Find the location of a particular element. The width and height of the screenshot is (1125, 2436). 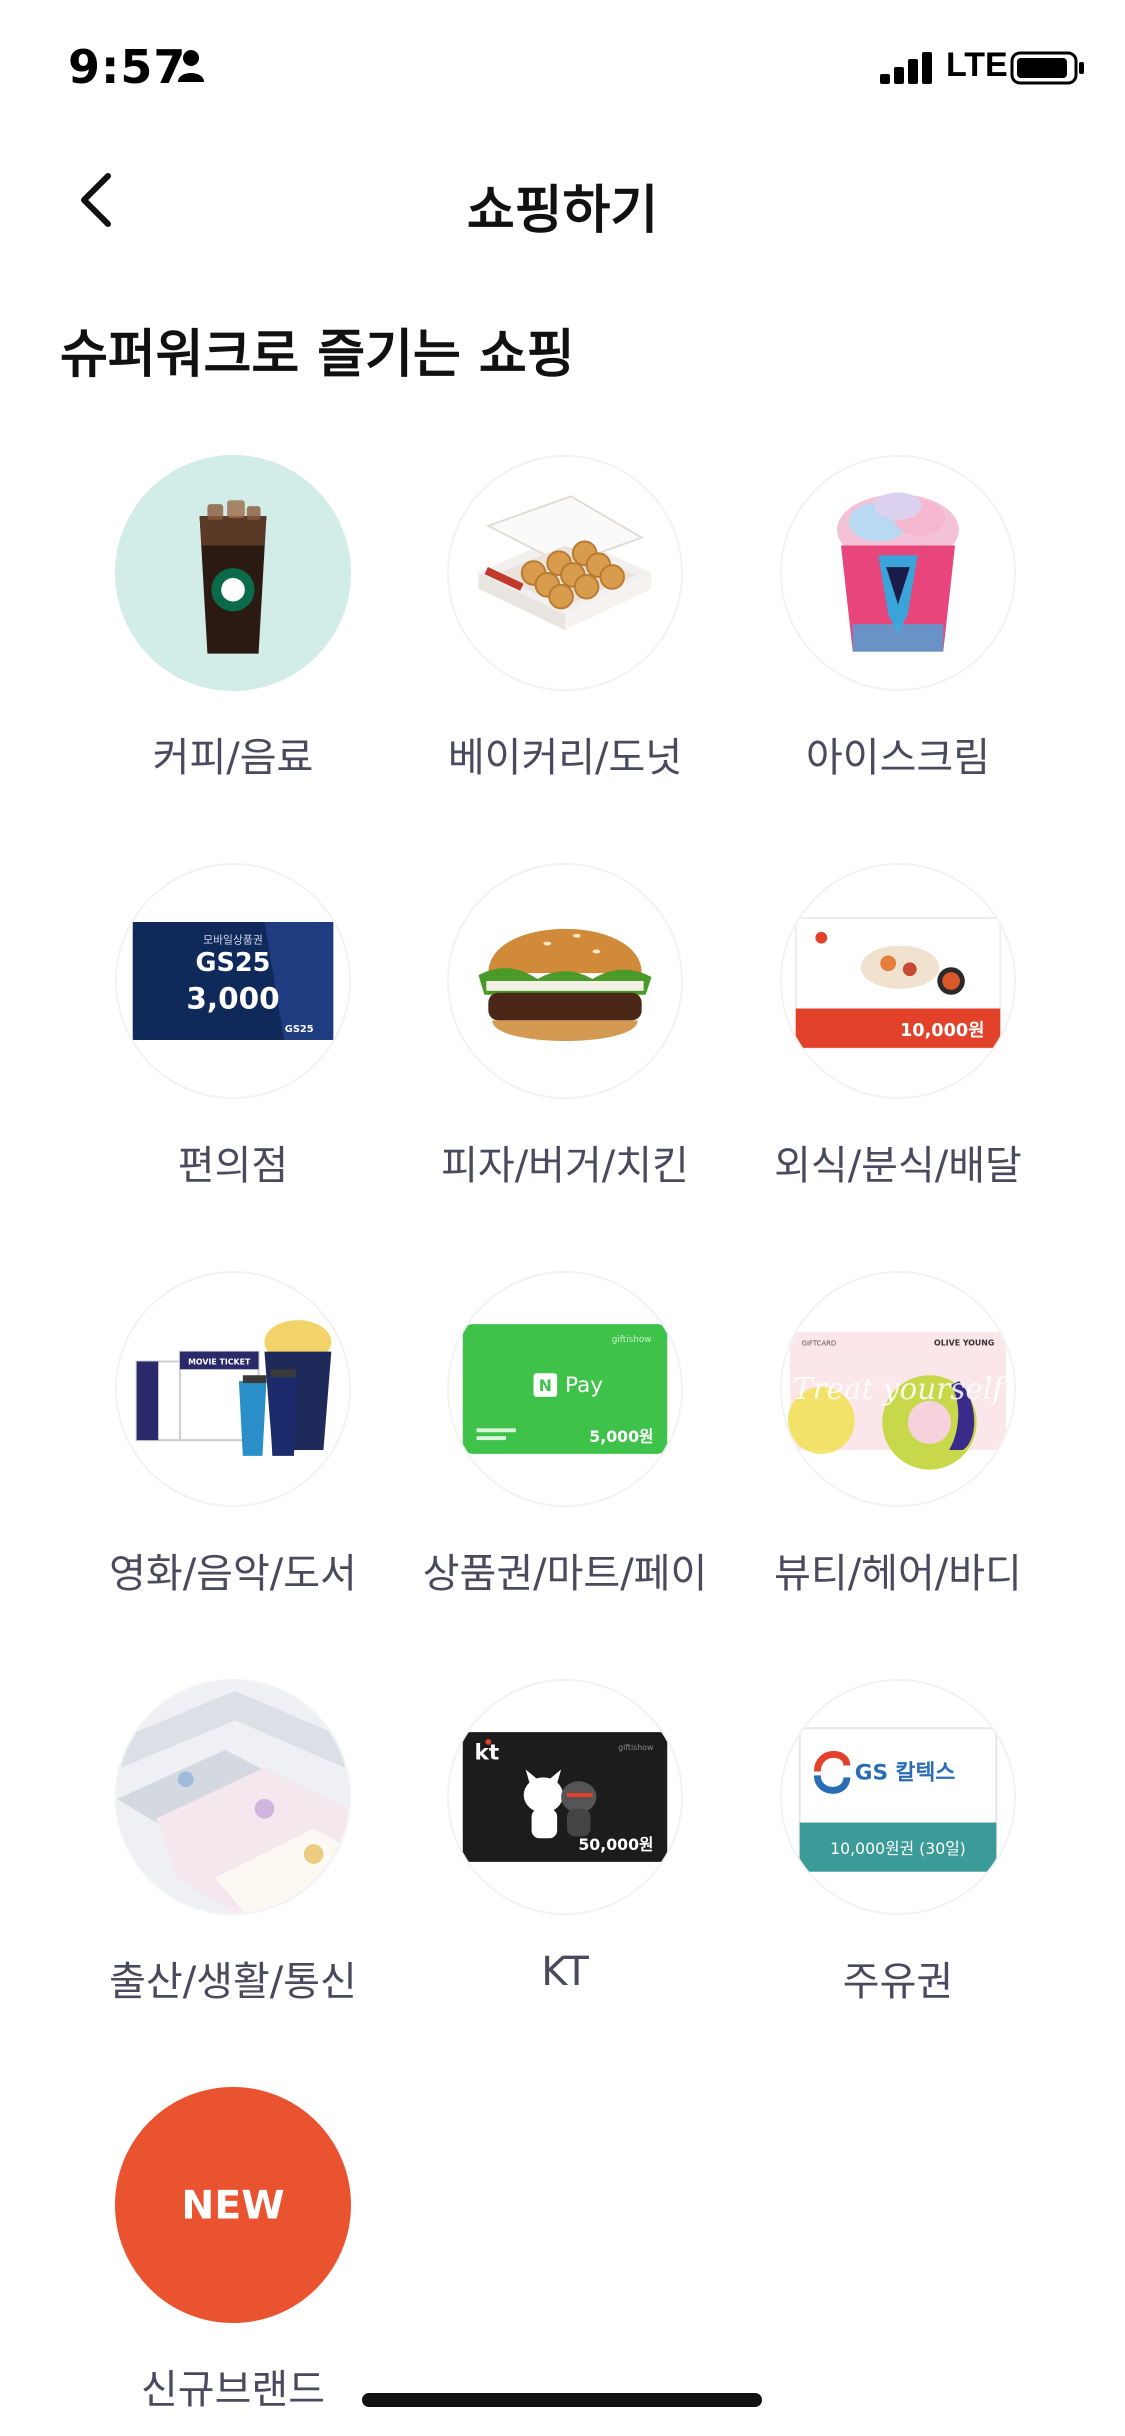

olive-card-brand: OLIVE YOUNG is located at coordinates (964, 1343).